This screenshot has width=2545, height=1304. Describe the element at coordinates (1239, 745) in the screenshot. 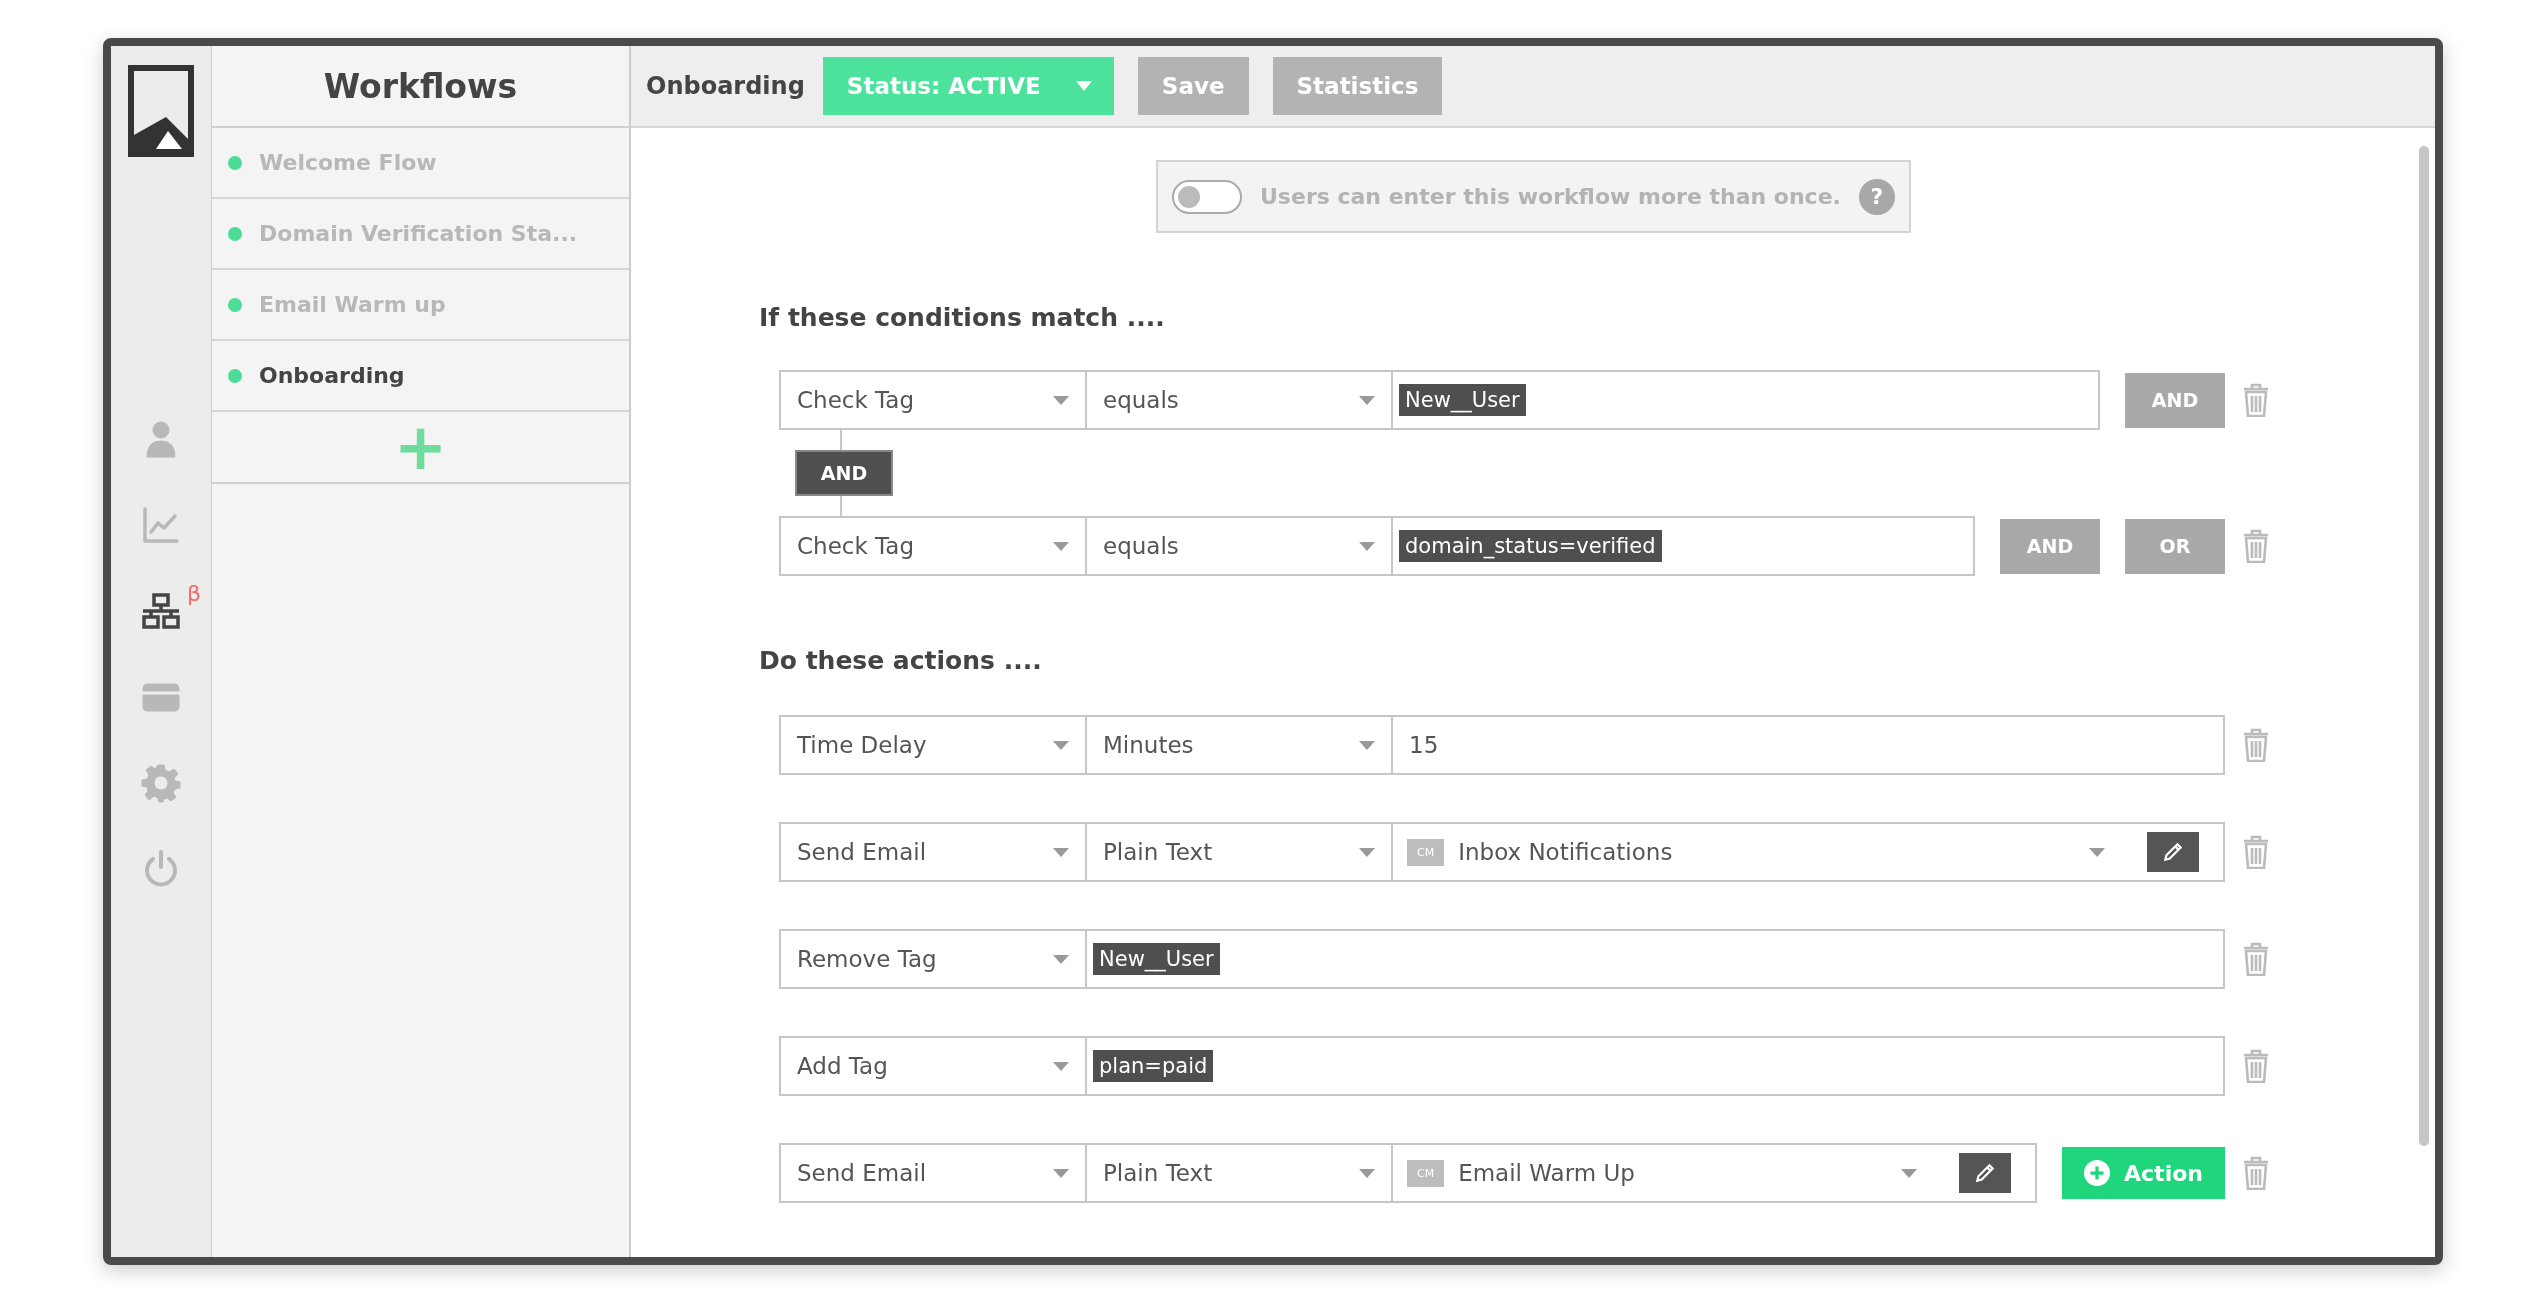

I see `option-dropdown: Minutes` at that location.